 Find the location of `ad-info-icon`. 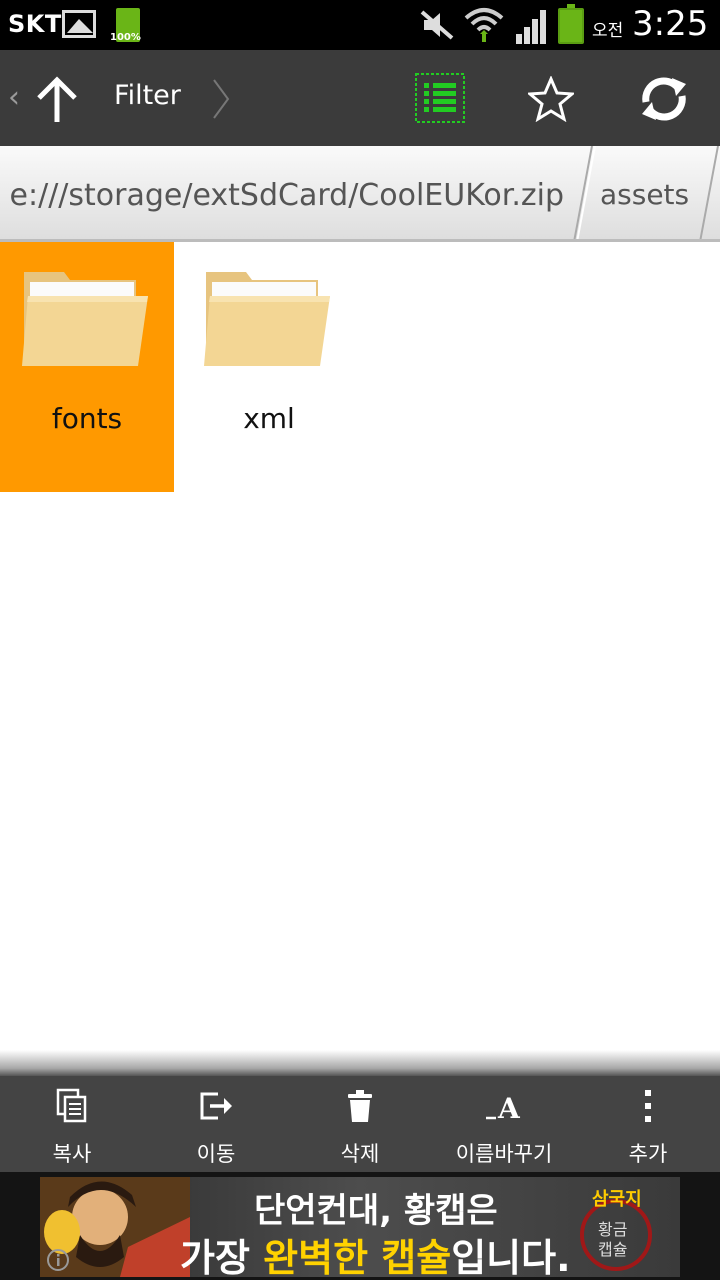

ad-info-icon is located at coordinates (58, 1260).